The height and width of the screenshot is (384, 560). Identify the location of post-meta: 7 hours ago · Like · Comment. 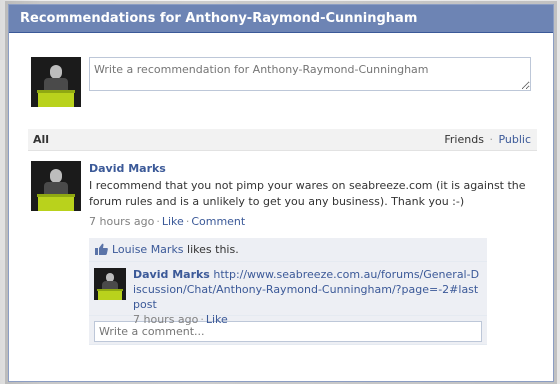
(313, 221).